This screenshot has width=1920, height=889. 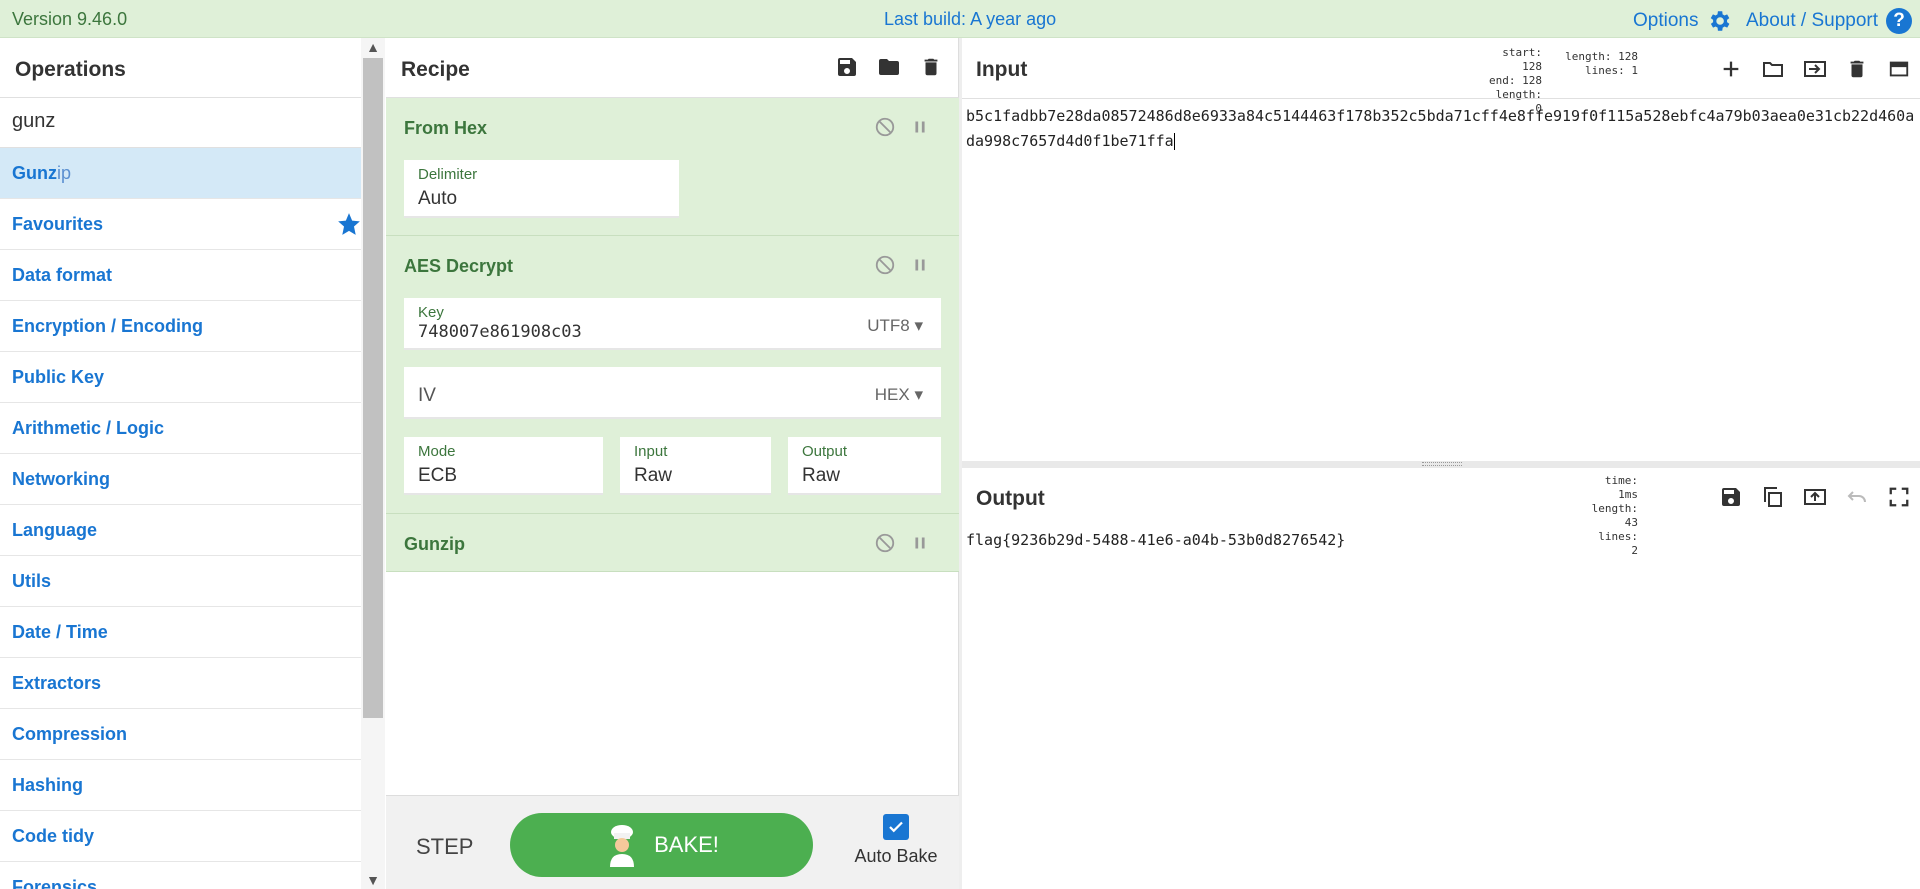 I want to click on category-utils: Utils, so click(x=192, y=581).